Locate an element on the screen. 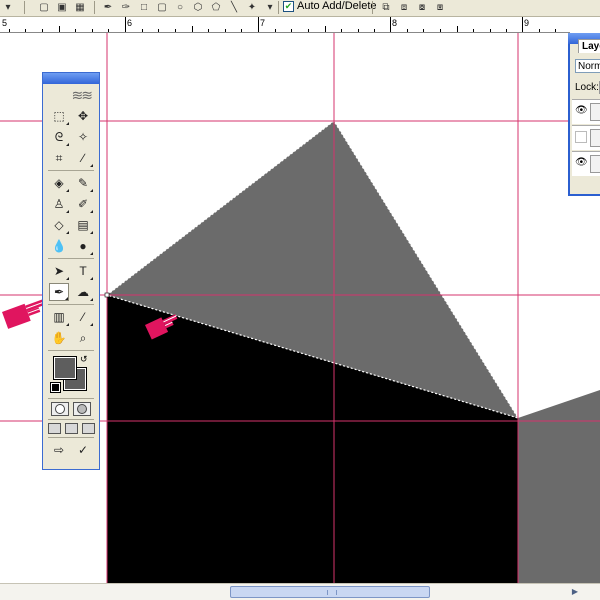 The height and width of the screenshot is (600, 600). custom-shape-tool-icon: ☁ is located at coordinates (83, 292).